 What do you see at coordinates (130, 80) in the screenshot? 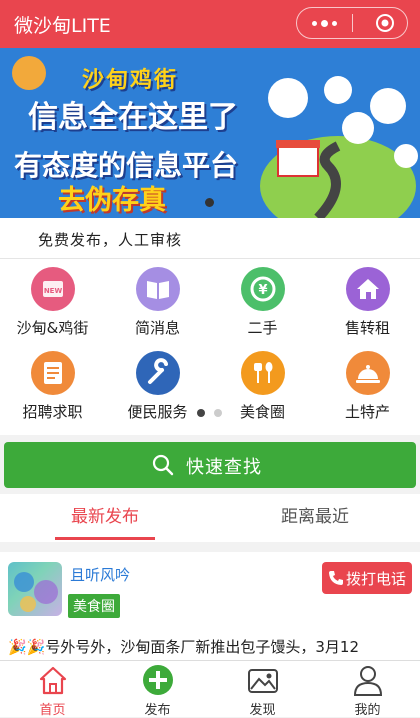
I see `banner-brand: 沙甸鸡街` at bounding box center [130, 80].